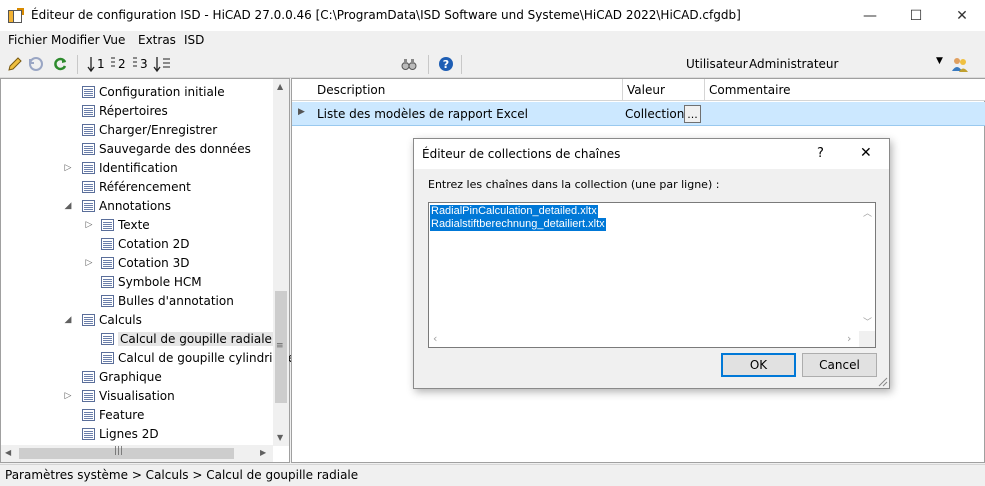  I want to click on tree-item: Sauvegarde des données, so click(169, 149).